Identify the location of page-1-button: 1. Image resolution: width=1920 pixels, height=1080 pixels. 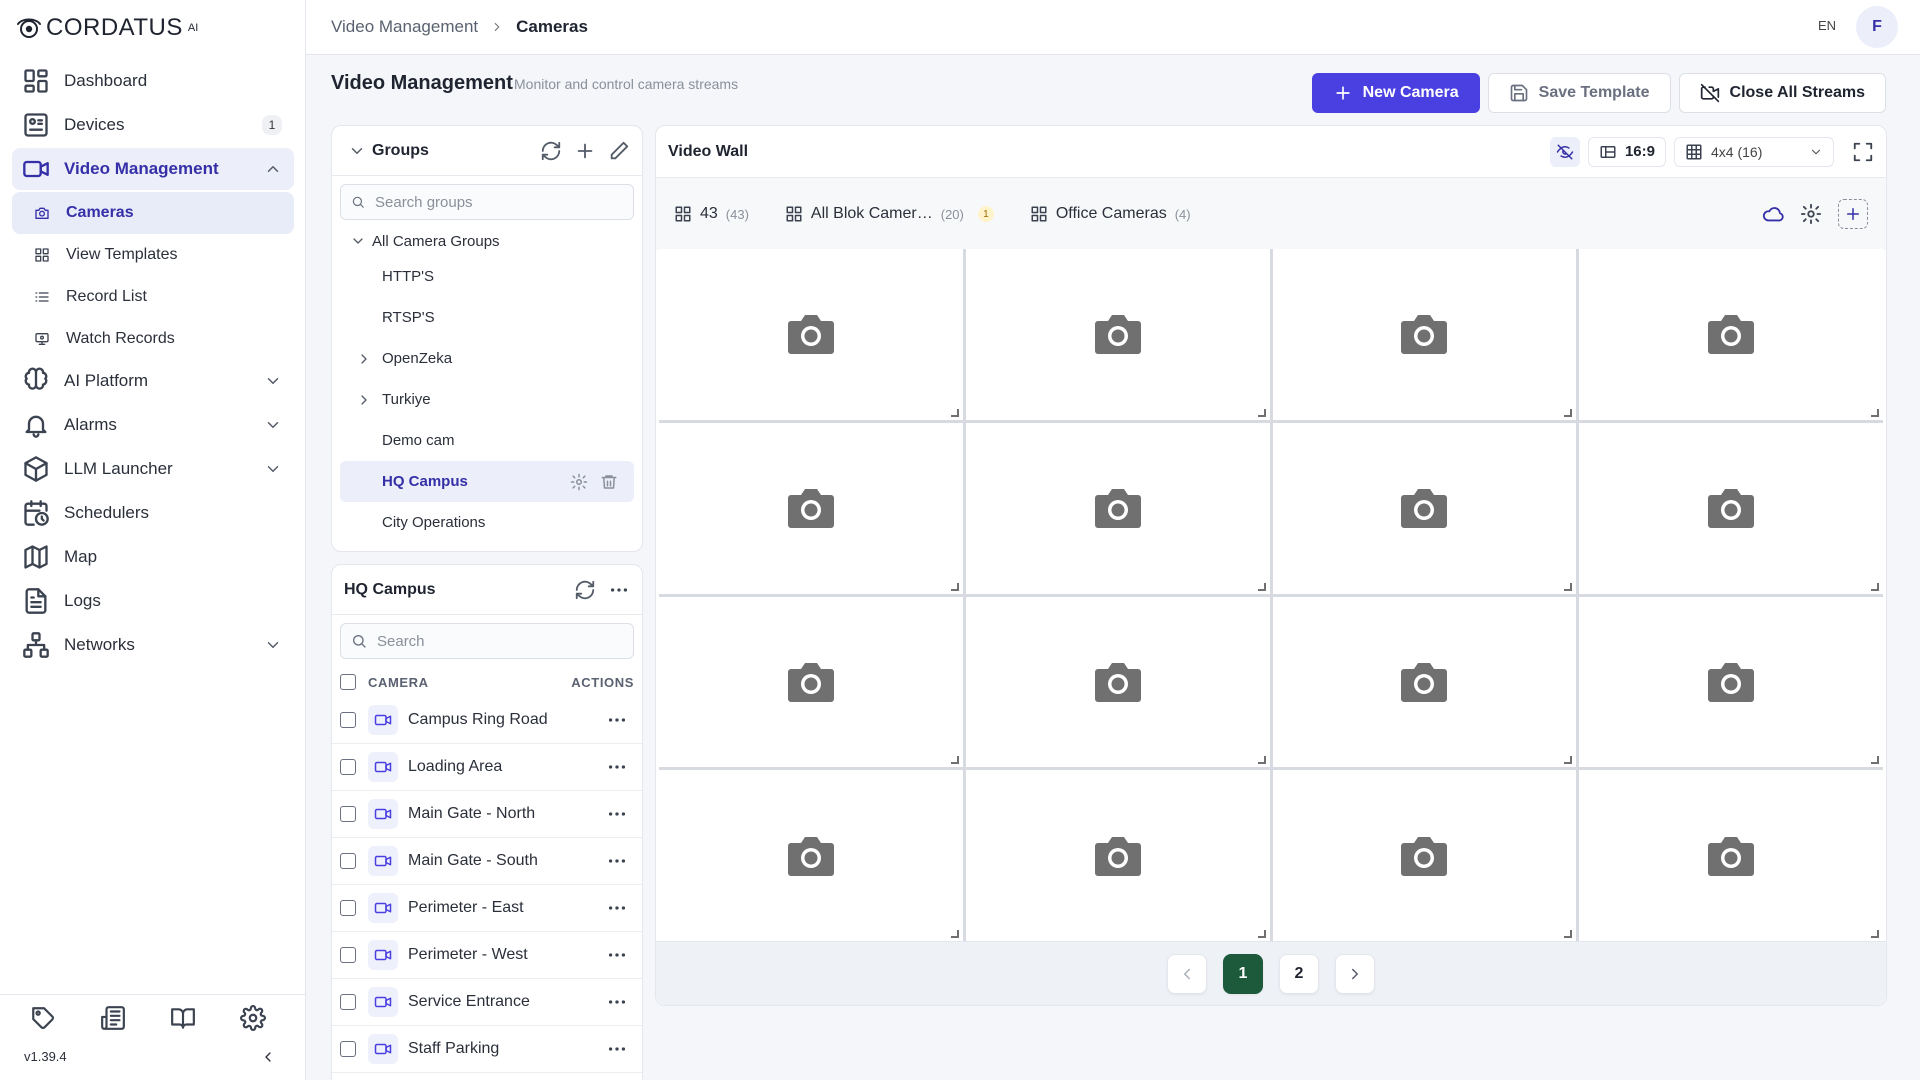
(1243, 973).